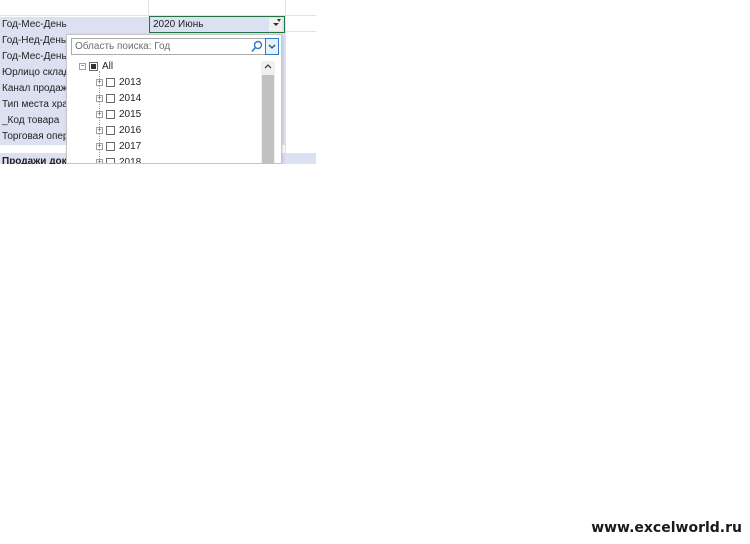 Image resolution: width=750 pixels, height=544 pixels. What do you see at coordinates (165, 99) in the screenshot?
I see `tree-item-year: + 2014` at bounding box center [165, 99].